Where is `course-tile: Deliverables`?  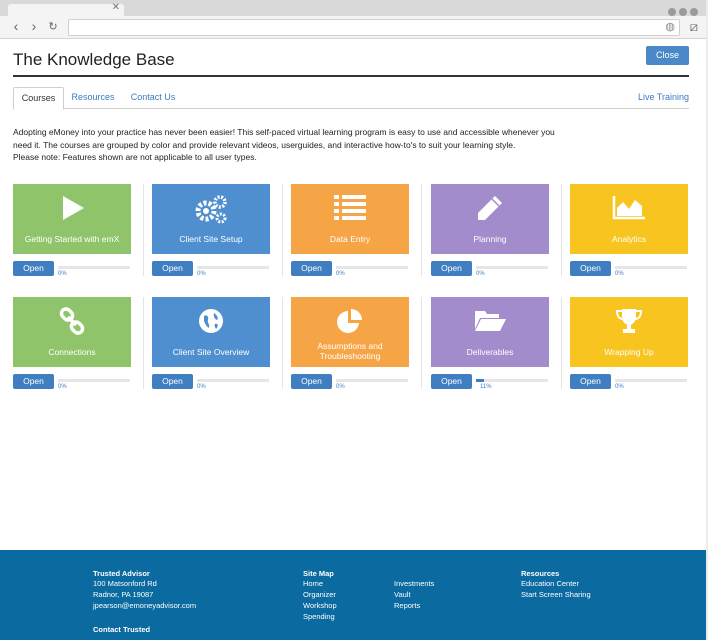
course-tile: Deliverables is located at coordinates (490, 332).